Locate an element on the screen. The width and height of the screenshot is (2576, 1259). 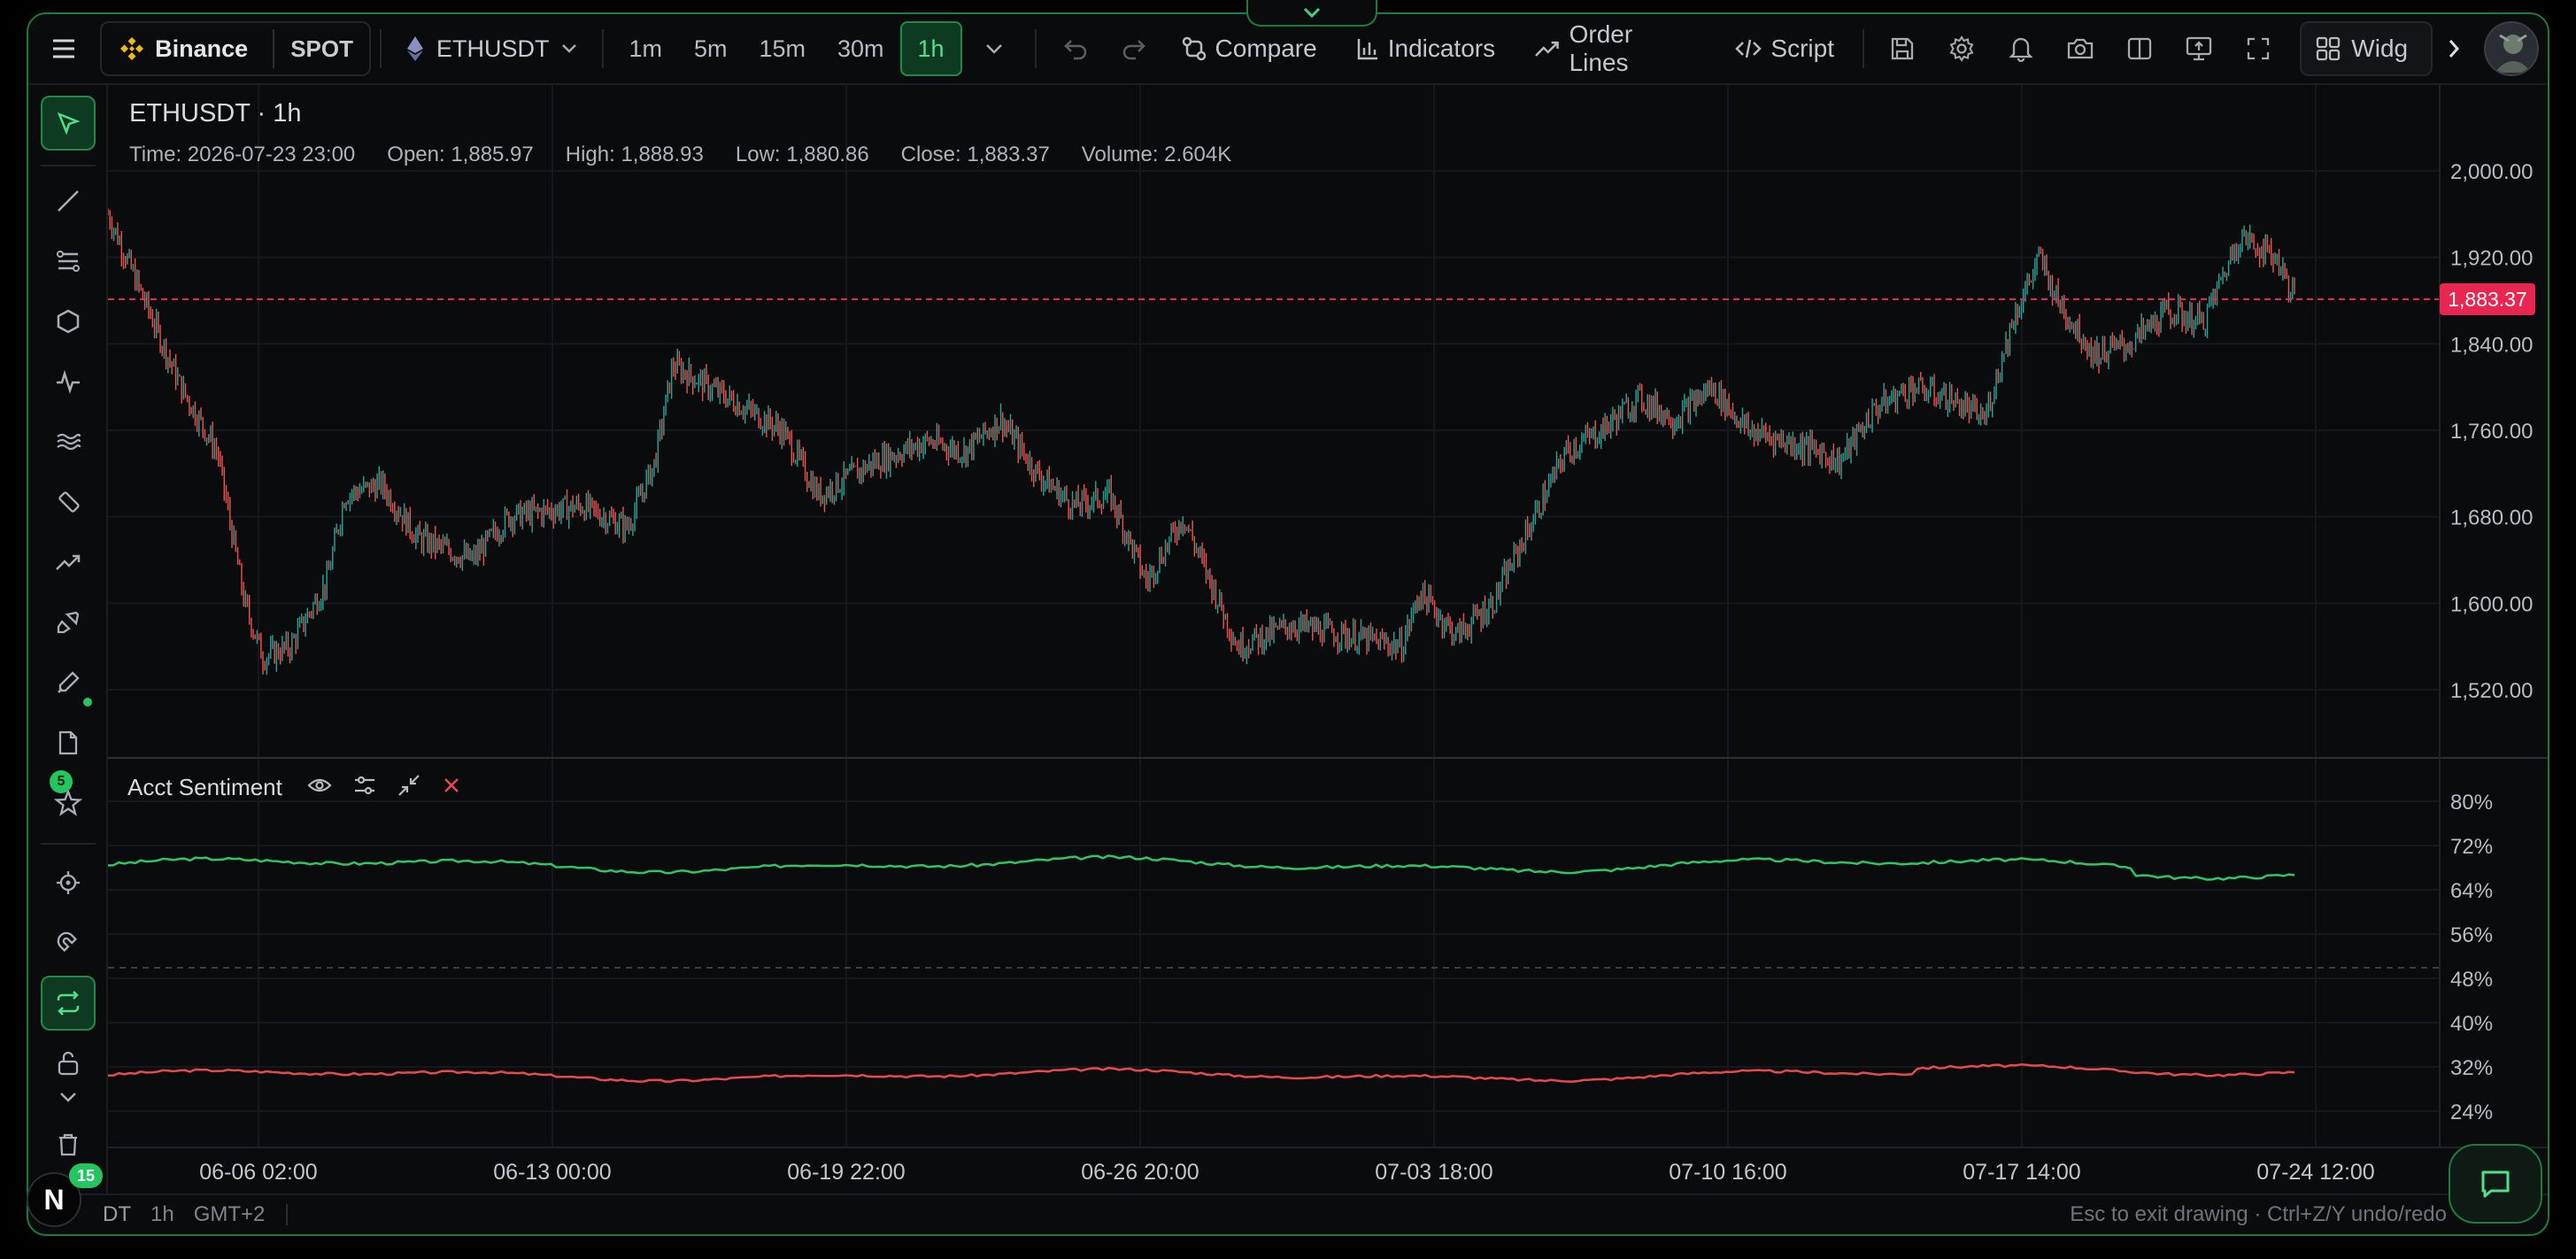
line-tool-icon is located at coordinates (68, 201).